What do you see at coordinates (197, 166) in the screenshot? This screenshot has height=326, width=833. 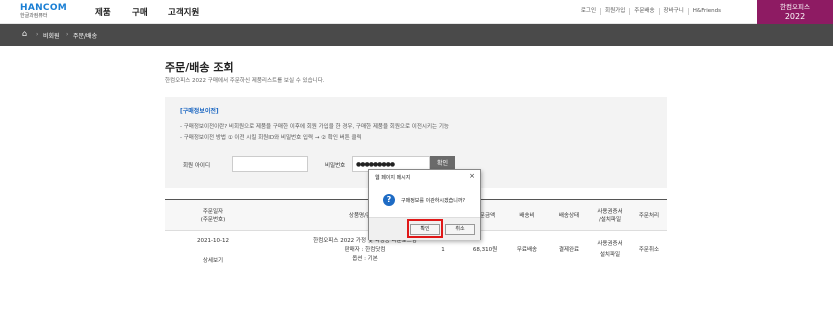 I see `member-id-label: 회원 아이디` at bounding box center [197, 166].